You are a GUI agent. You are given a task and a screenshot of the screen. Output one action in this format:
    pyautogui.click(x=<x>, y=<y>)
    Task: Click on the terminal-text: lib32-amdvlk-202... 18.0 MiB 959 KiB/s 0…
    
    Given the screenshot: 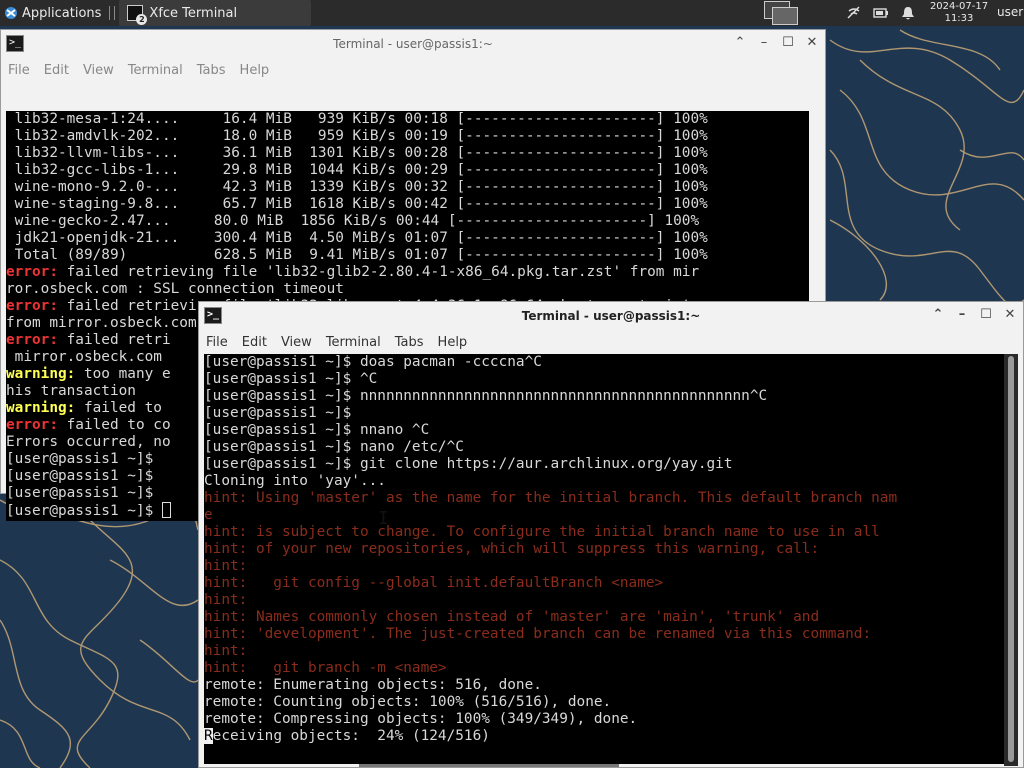 What is the action you would take?
    pyautogui.click(x=357, y=136)
    